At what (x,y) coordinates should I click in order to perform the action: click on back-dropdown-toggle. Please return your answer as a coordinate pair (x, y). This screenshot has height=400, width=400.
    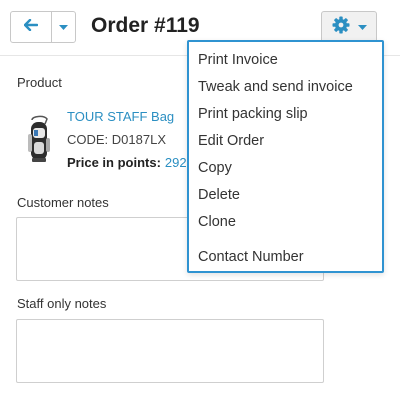
    Looking at the image, I should click on (63, 27).